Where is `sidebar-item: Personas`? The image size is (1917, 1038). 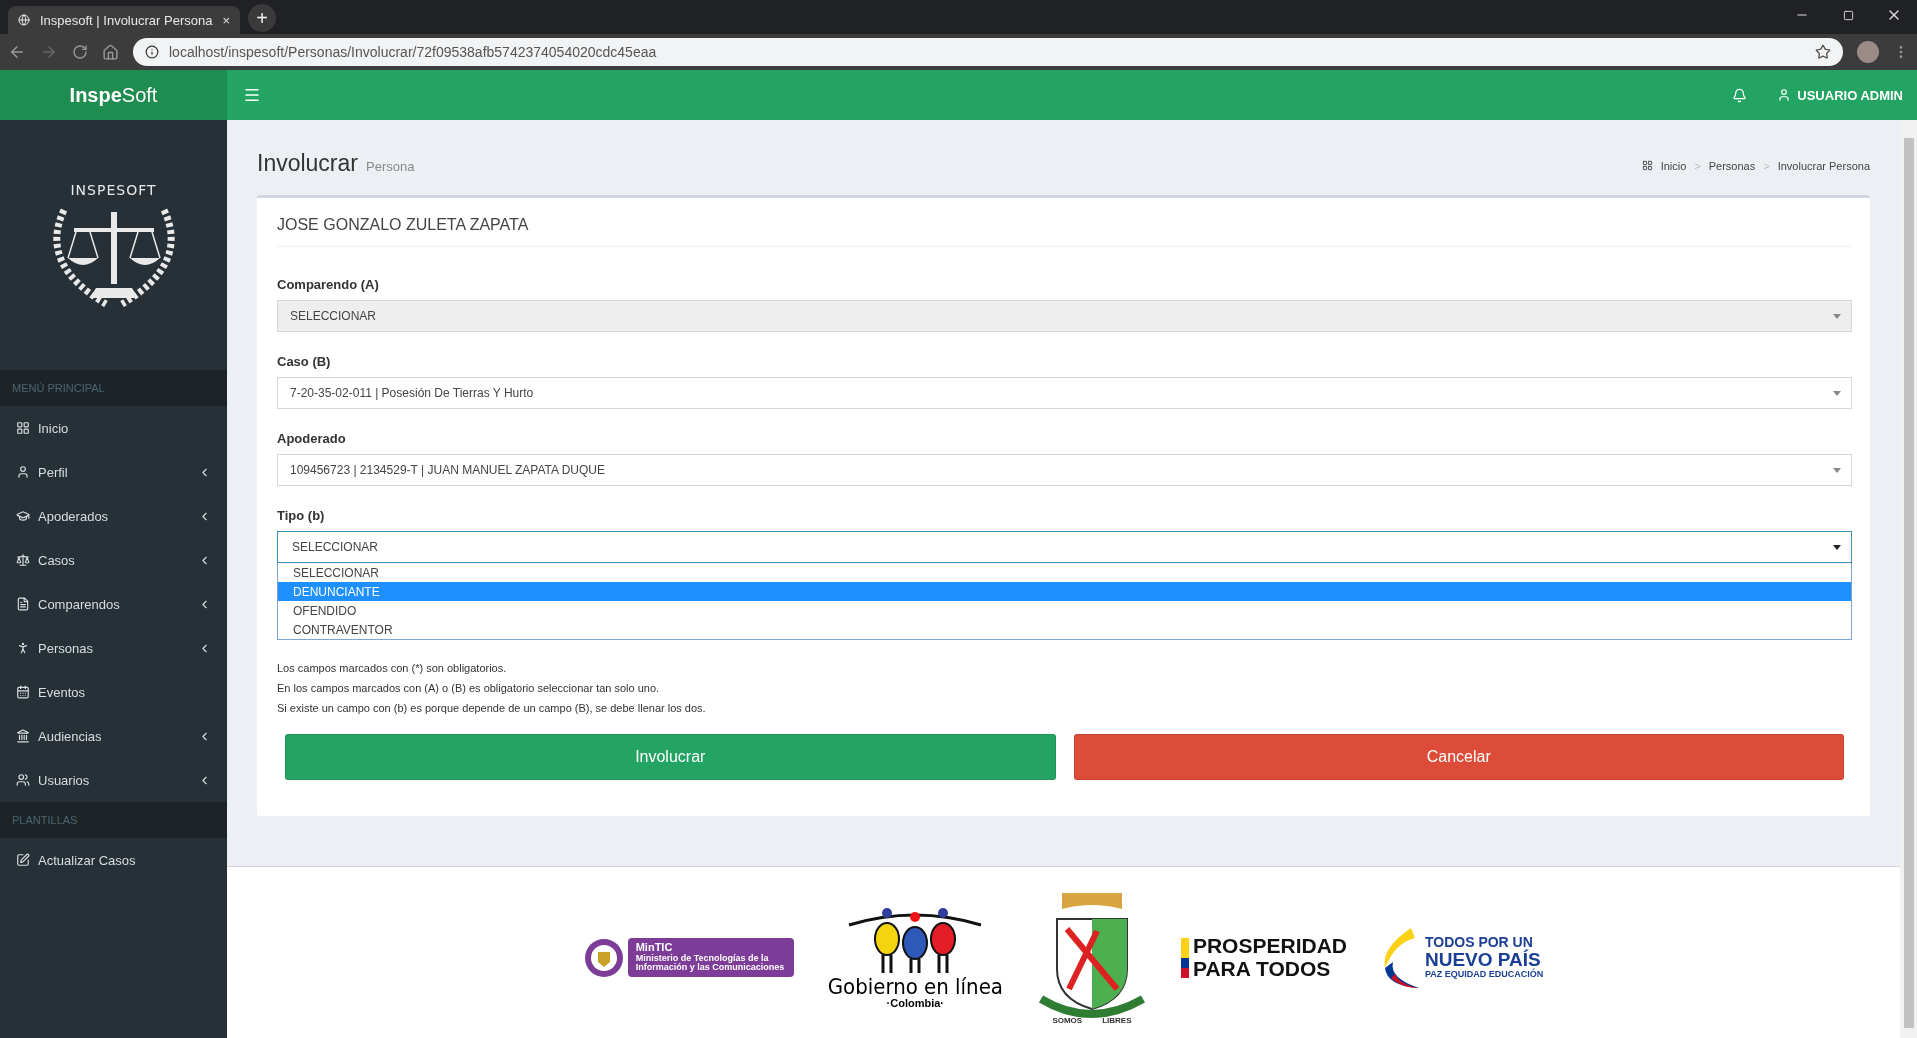 sidebar-item: Personas is located at coordinates (113, 648).